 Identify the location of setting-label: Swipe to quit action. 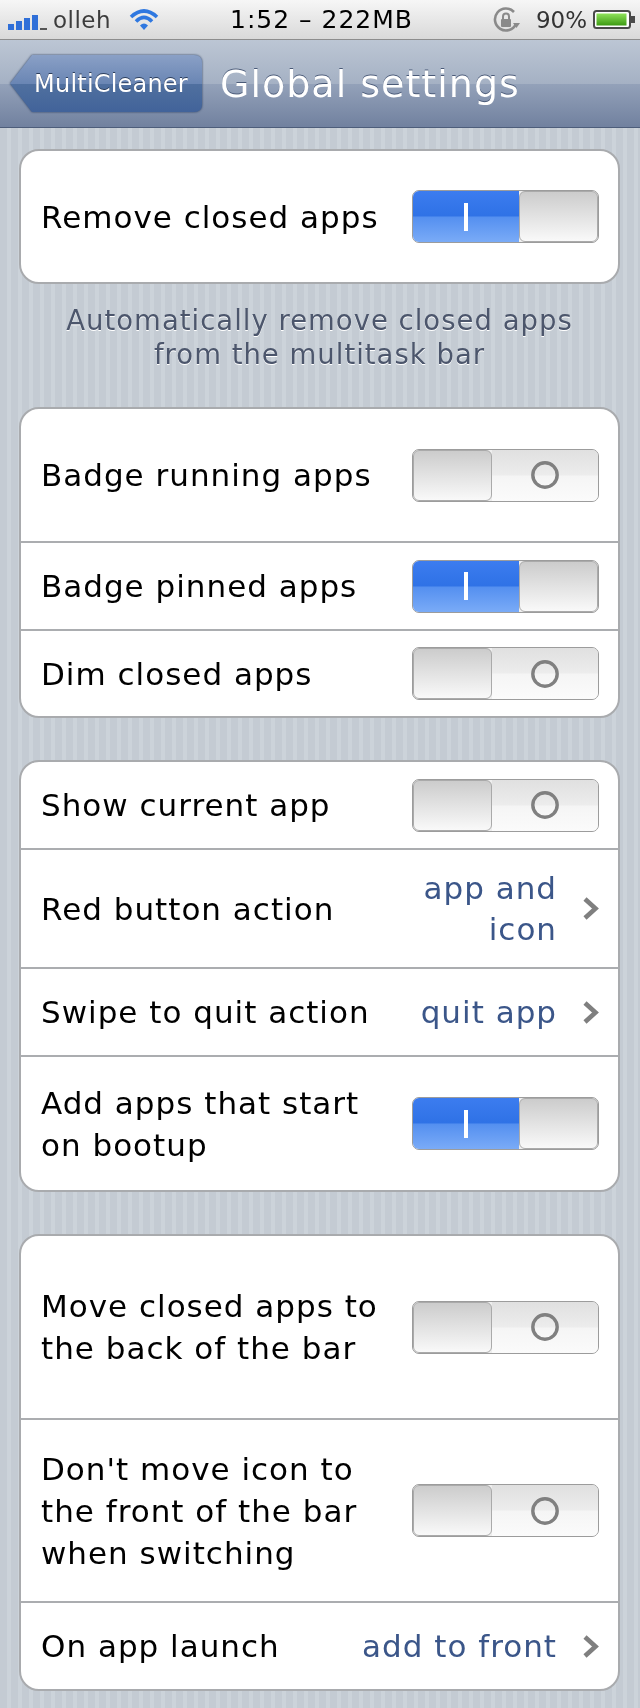
(205, 1012).